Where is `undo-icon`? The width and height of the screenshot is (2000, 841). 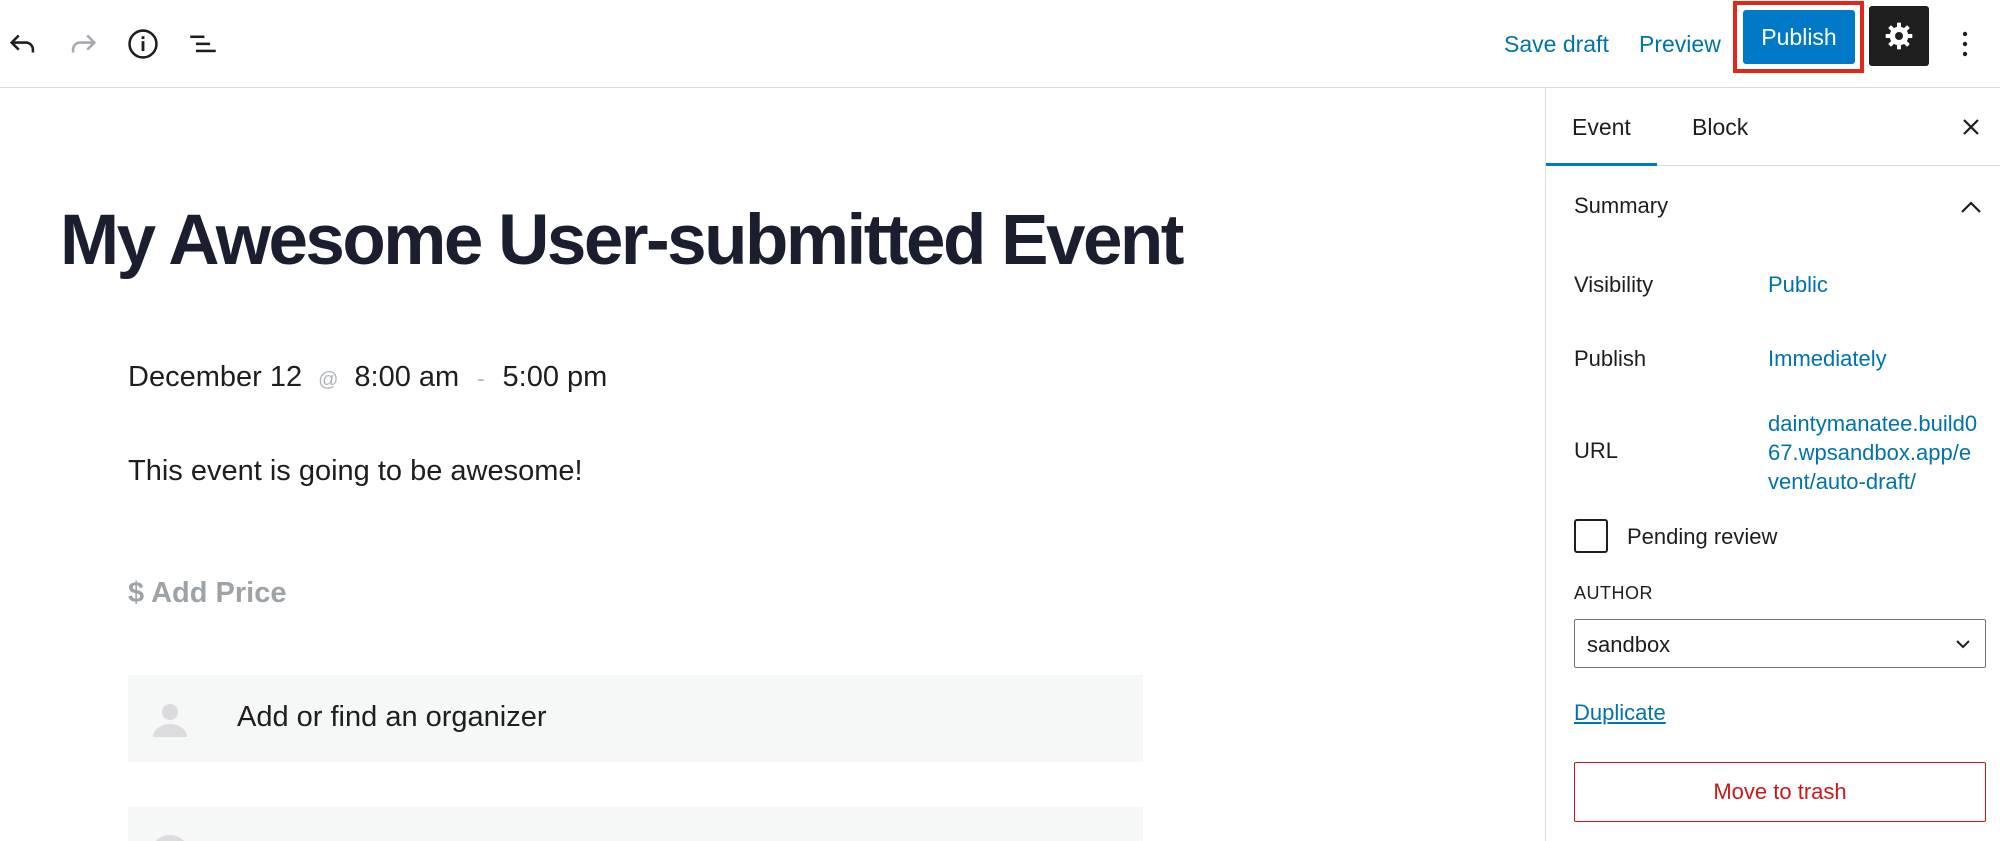
undo-icon is located at coordinates (26, 44).